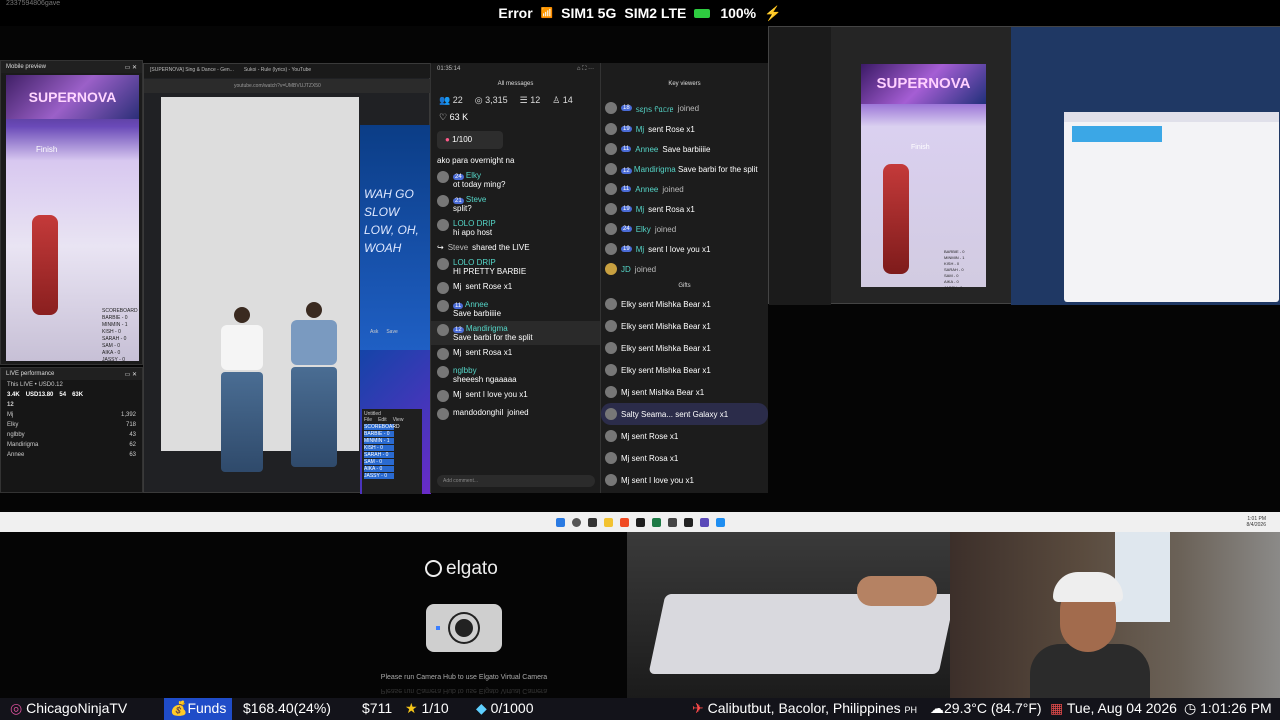  I want to click on viewer-row: Mandirigma 62, so click(71, 445).